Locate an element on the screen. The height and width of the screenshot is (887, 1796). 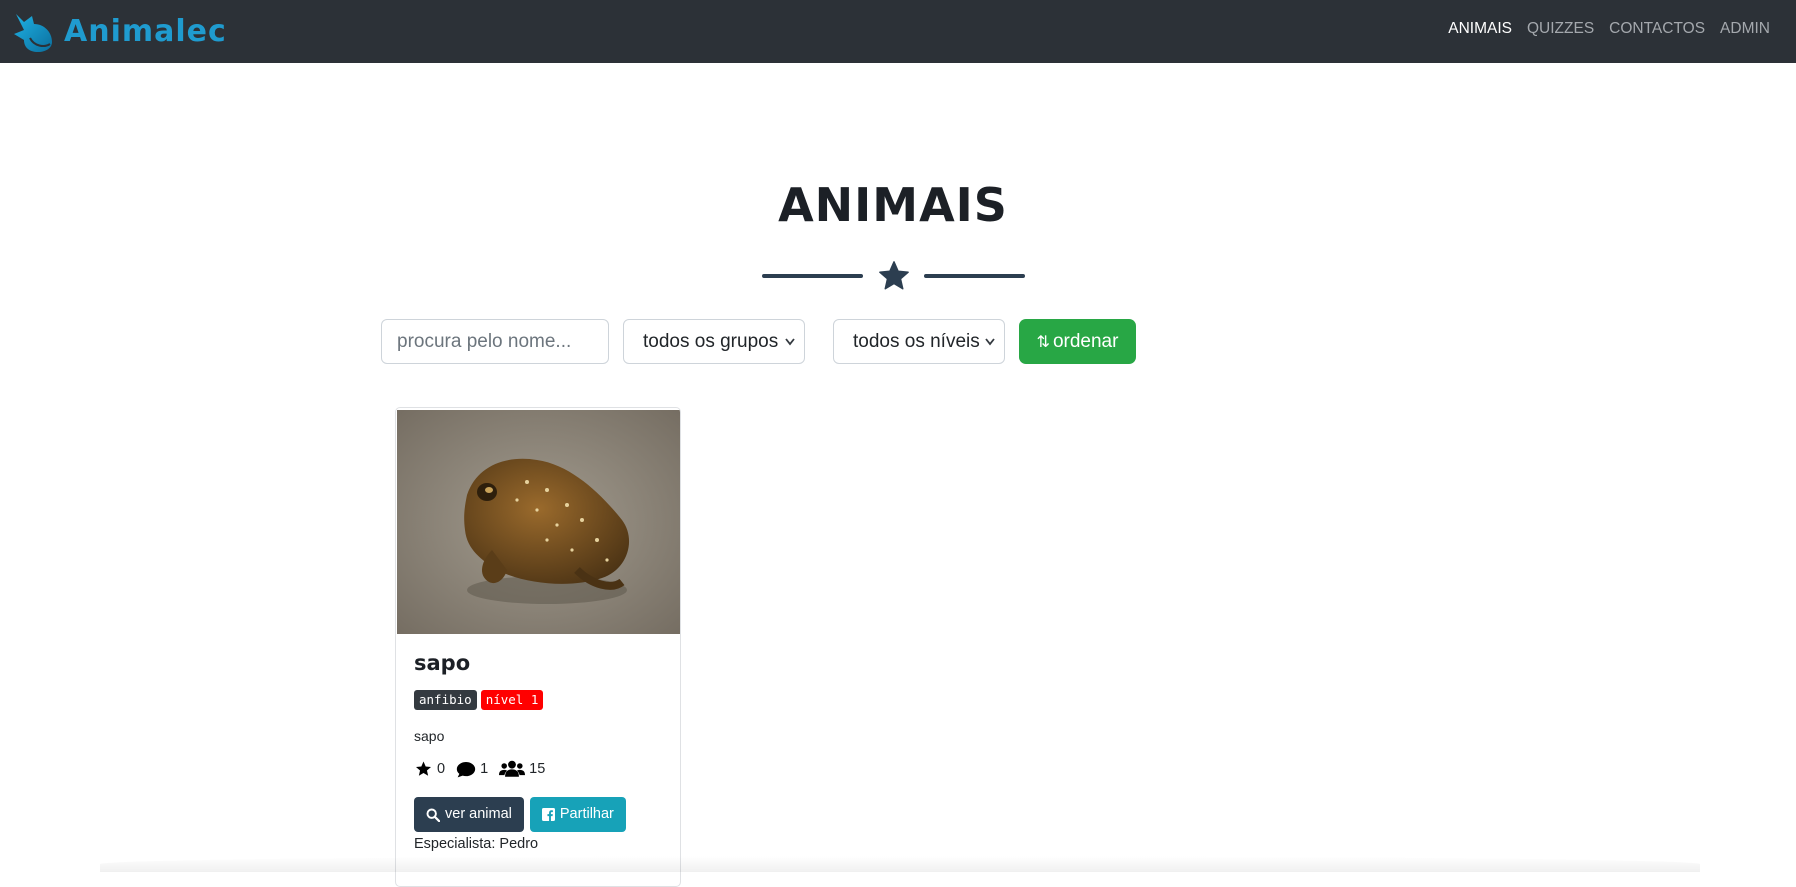
comments-count: 1 is located at coordinates (484, 769).